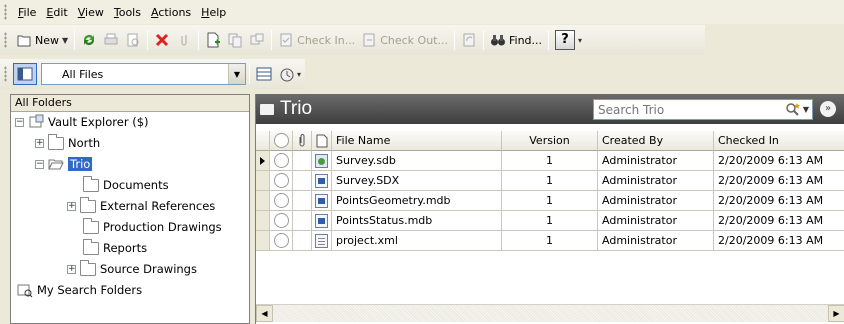 The height and width of the screenshot is (324, 844). Describe the element at coordinates (126, 185) in the screenshot. I see `tree-item-documents: Documents` at that location.